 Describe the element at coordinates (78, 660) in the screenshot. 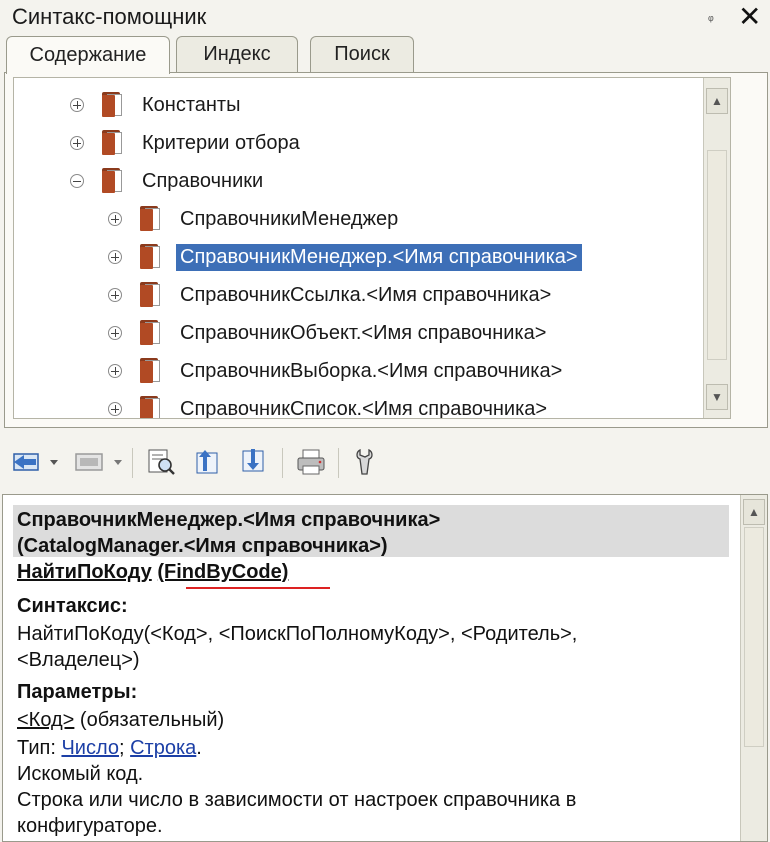

I see `syntax-line: <Владелец>)` at that location.